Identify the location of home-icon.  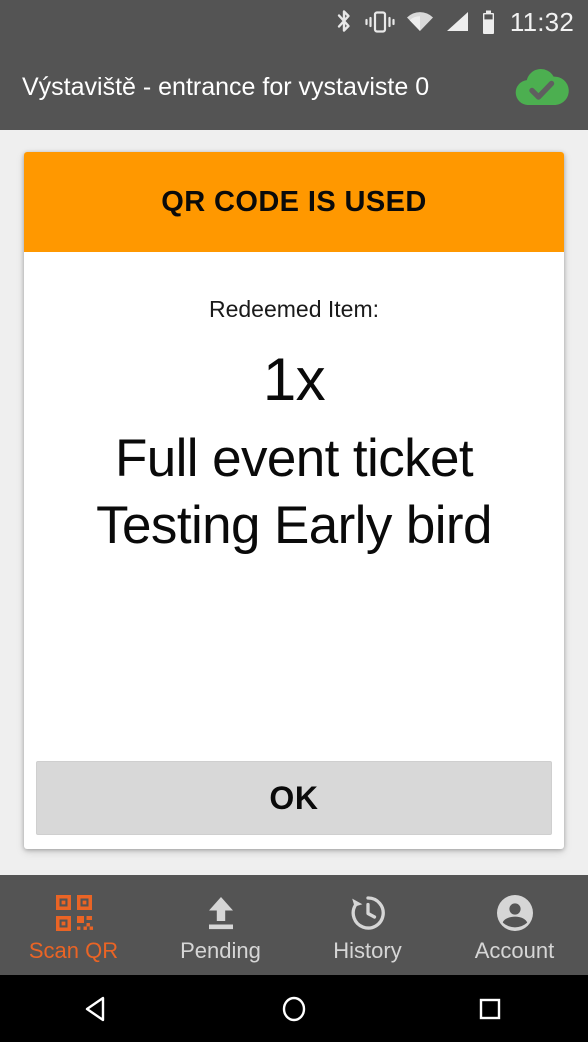
(294, 1009).